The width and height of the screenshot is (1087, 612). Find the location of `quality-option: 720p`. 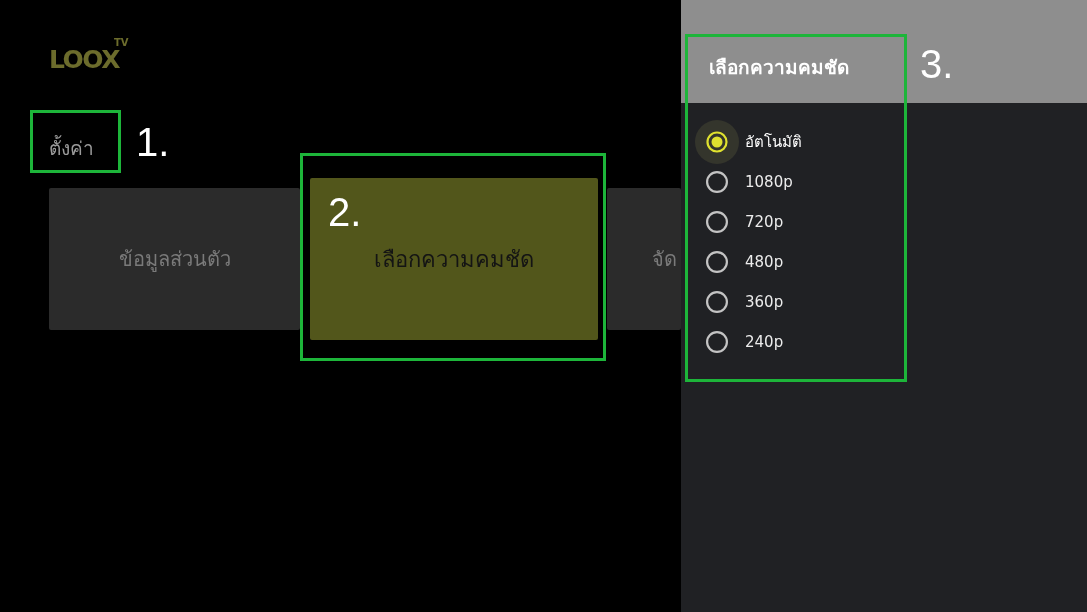

quality-option: 720p is located at coordinates (764, 222).